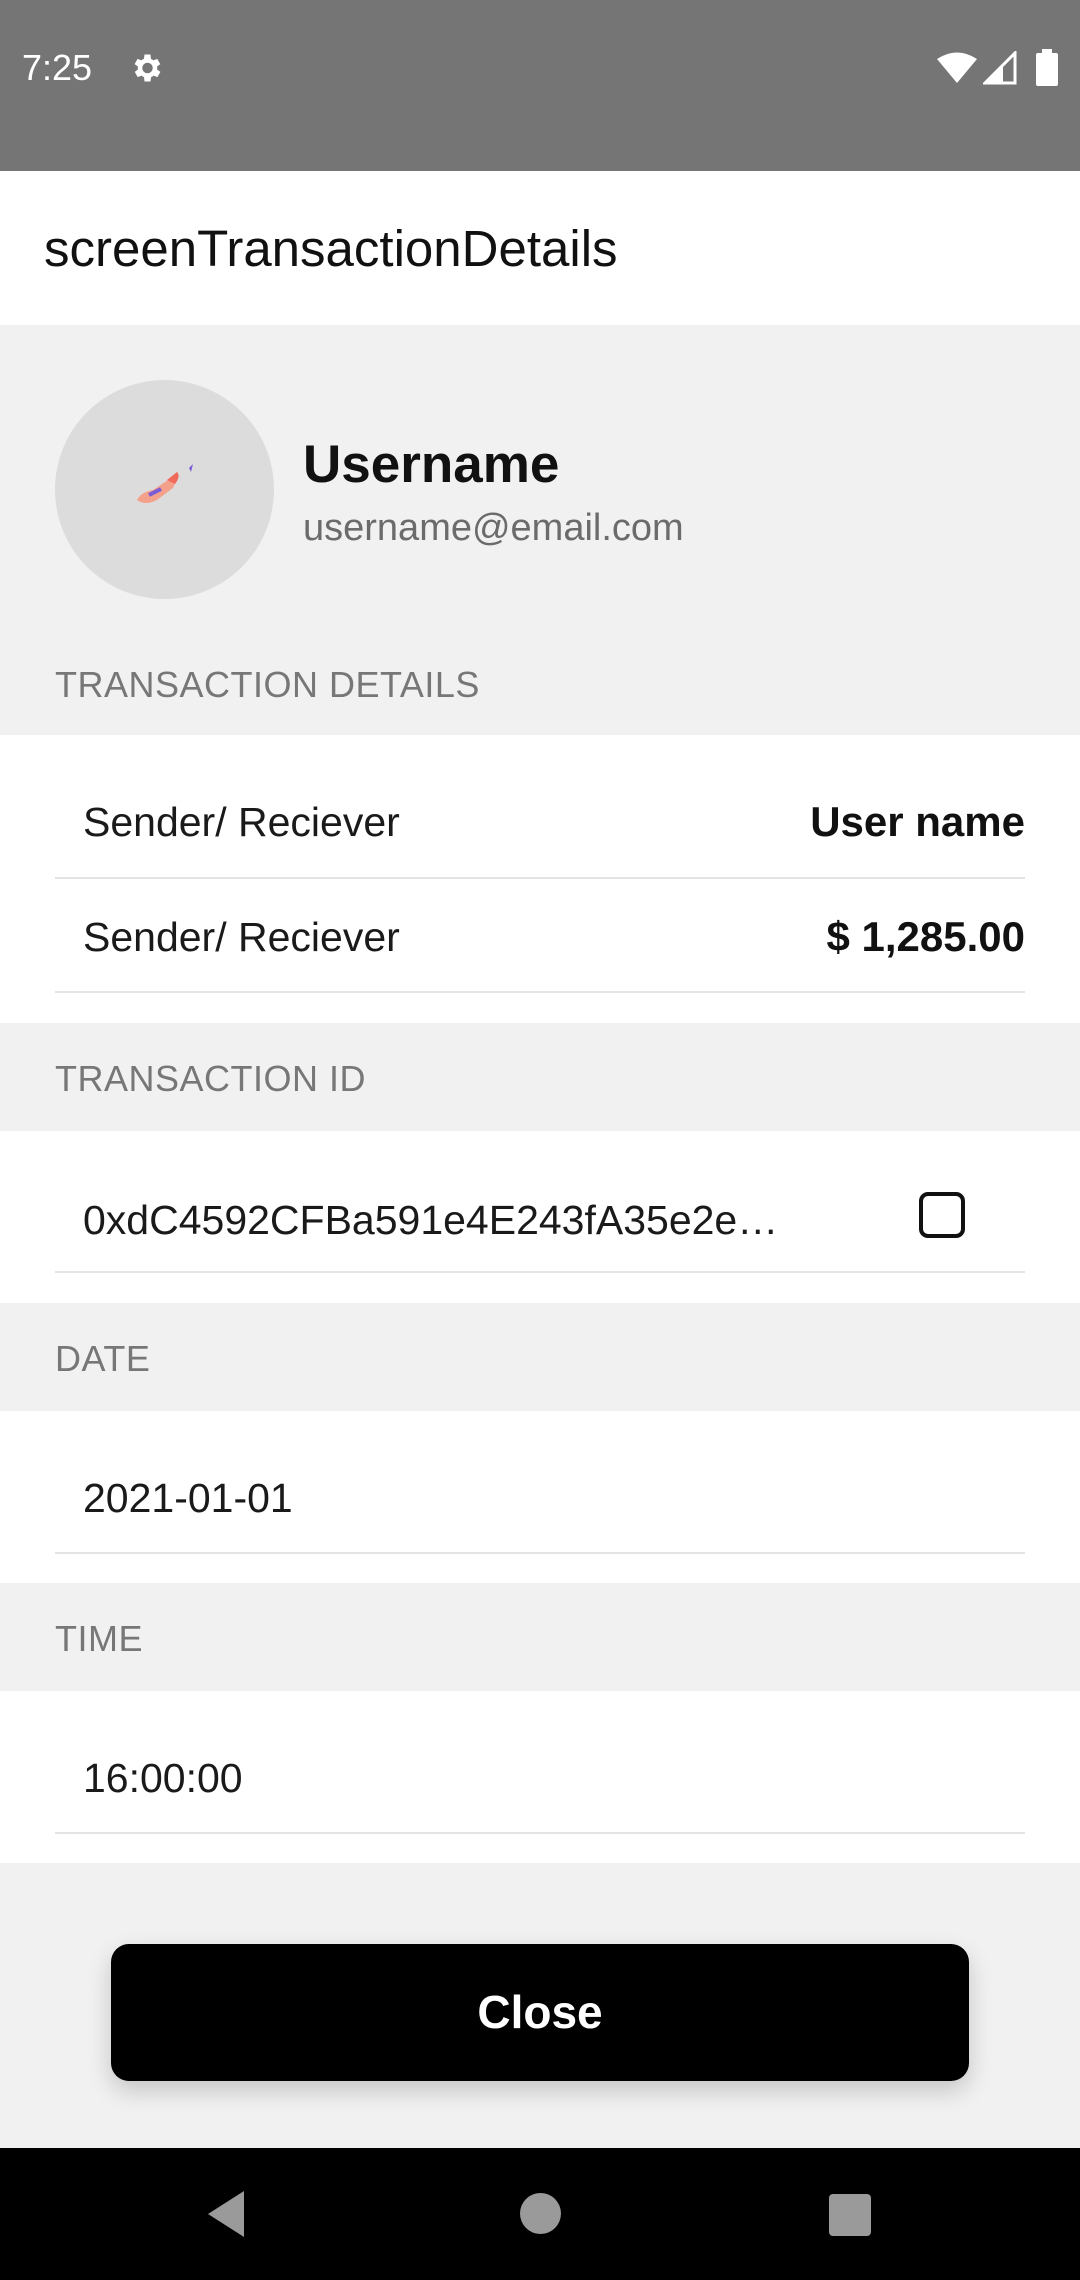  What do you see at coordinates (188, 1498) in the screenshot?
I see `date-value: 2021-01-01` at bounding box center [188, 1498].